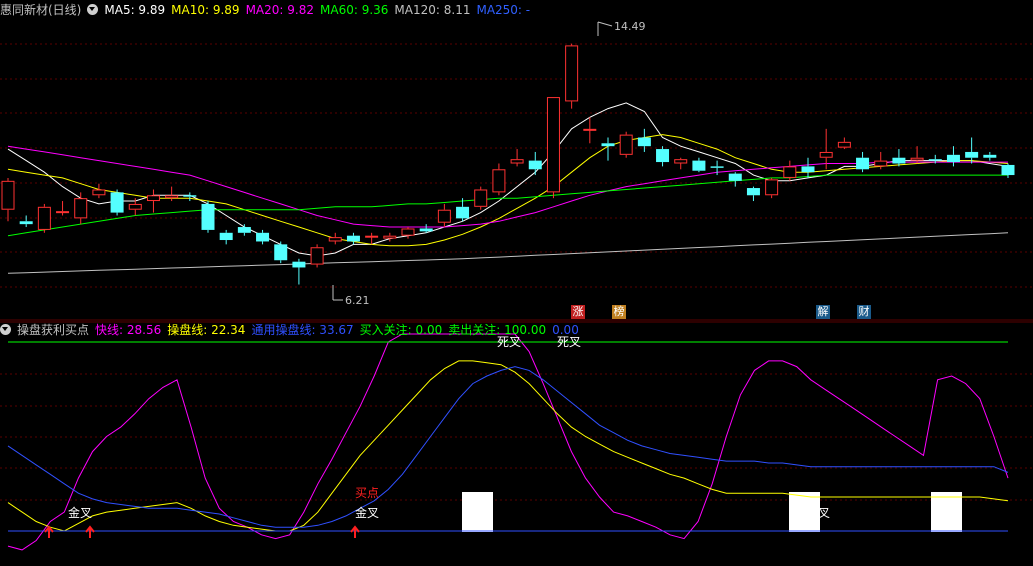  What do you see at coordinates (823, 312) in the screenshot?
I see `unlock-badge: 解` at bounding box center [823, 312].